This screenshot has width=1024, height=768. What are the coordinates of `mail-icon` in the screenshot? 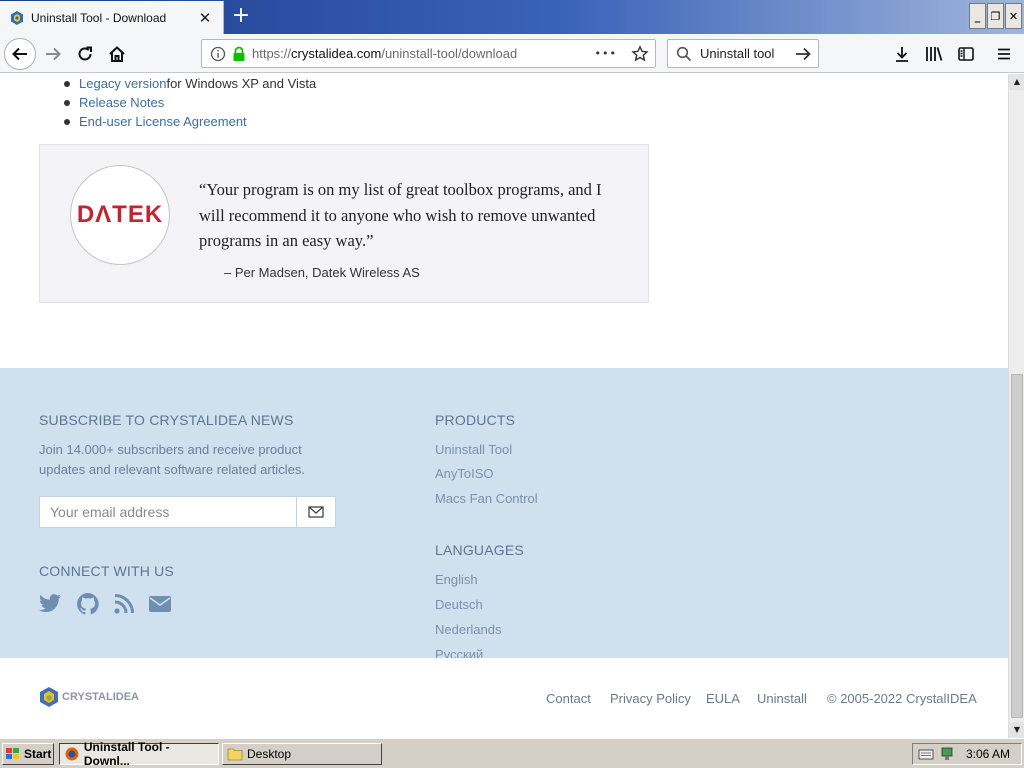 It's located at (160, 604).